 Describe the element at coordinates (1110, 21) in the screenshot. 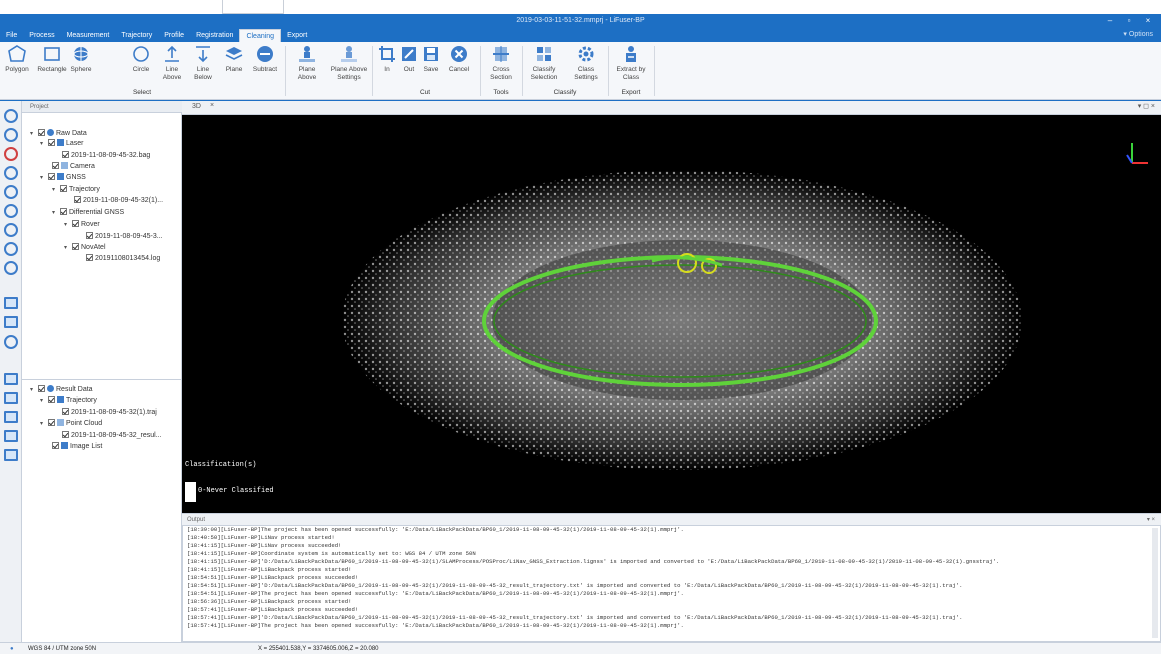

I see `minimize-icon: –` at that location.